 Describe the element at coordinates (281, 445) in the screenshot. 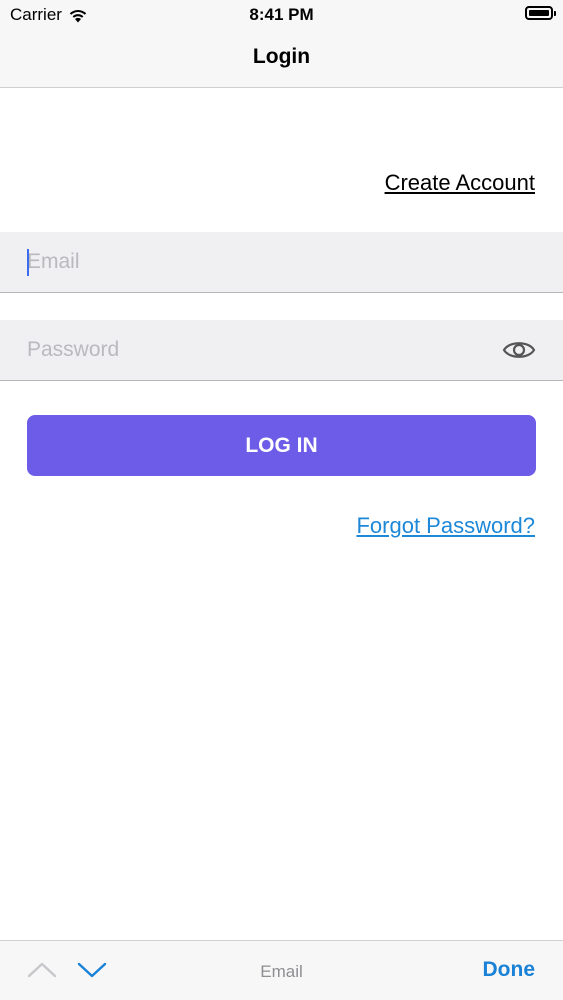

I see `login-button: LOG IN` at that location.